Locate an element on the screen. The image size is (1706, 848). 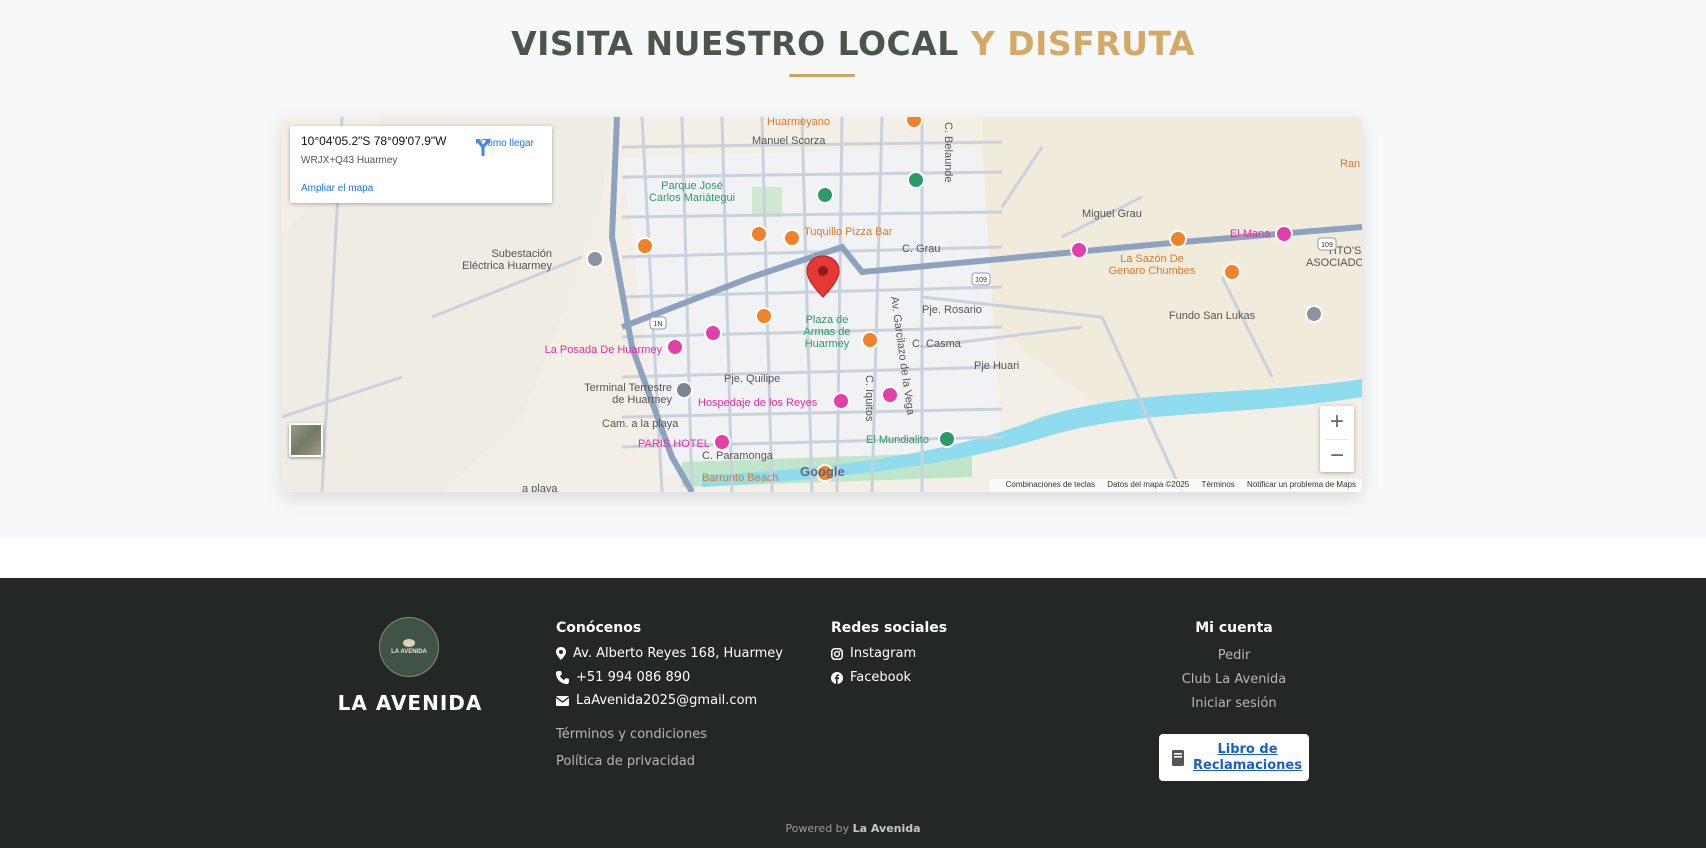
map-label: El Mana is located at coordinates (1250, 234).